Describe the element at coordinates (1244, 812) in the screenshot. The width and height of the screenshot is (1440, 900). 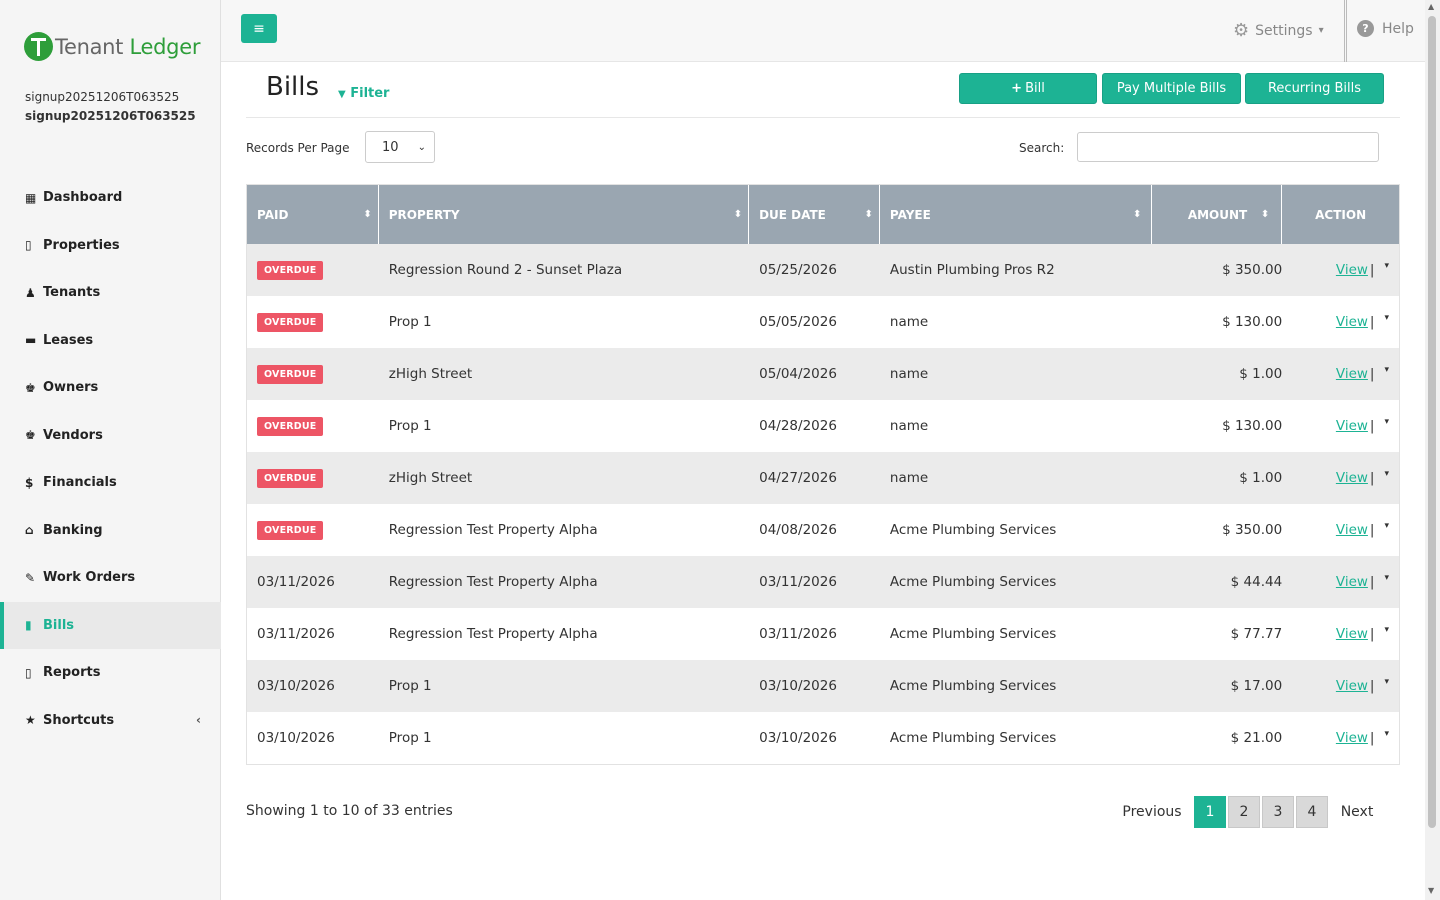
I see `pagination-page: 2` at that location.